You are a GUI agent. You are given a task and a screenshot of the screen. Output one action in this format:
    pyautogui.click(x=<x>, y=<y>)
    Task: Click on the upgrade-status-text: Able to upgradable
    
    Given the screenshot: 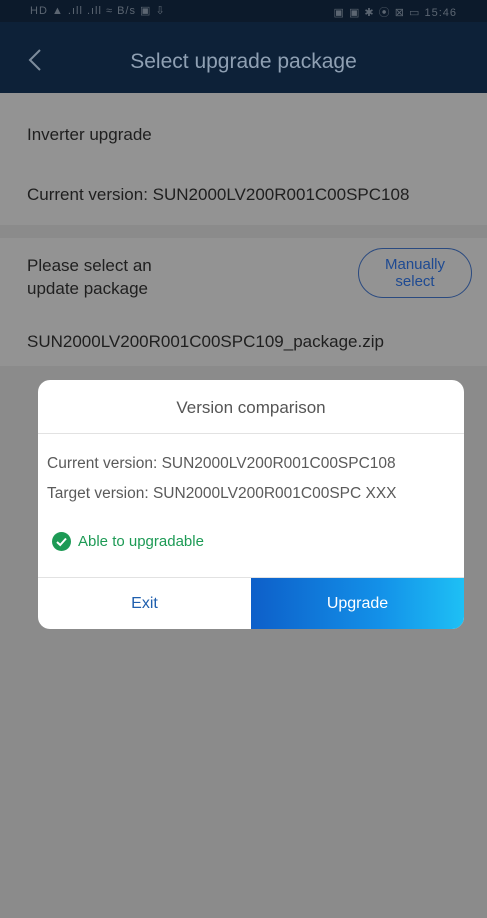 What is the action you would take?
    pyautogui.click(x=141, y=541)
    